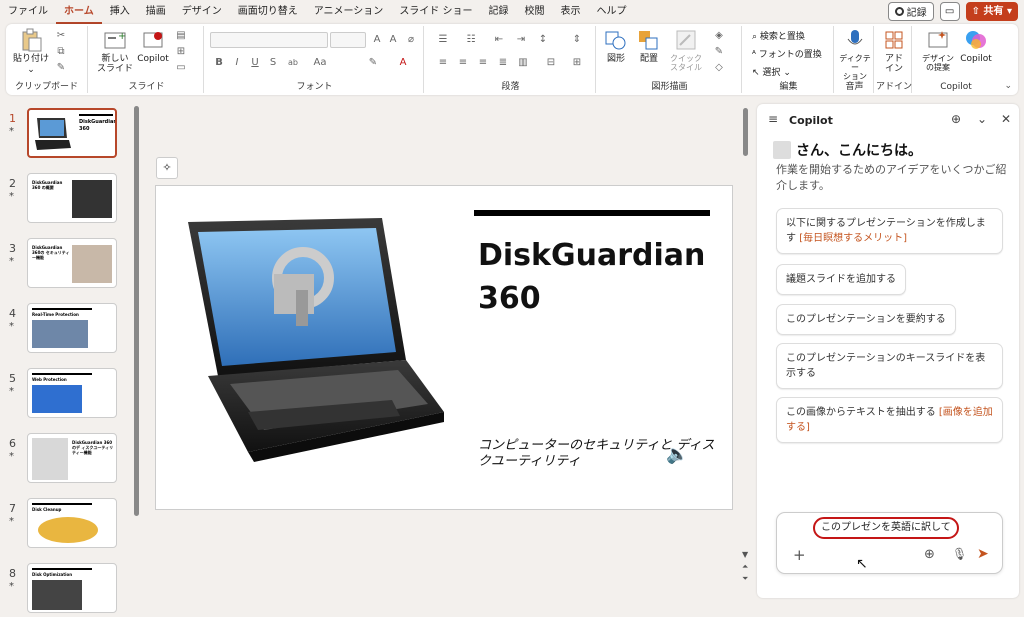  What do you see at coordinates (773, 119) in the screenshot?
I see `menu-icon: ≡` at bounding box center [773, 119].